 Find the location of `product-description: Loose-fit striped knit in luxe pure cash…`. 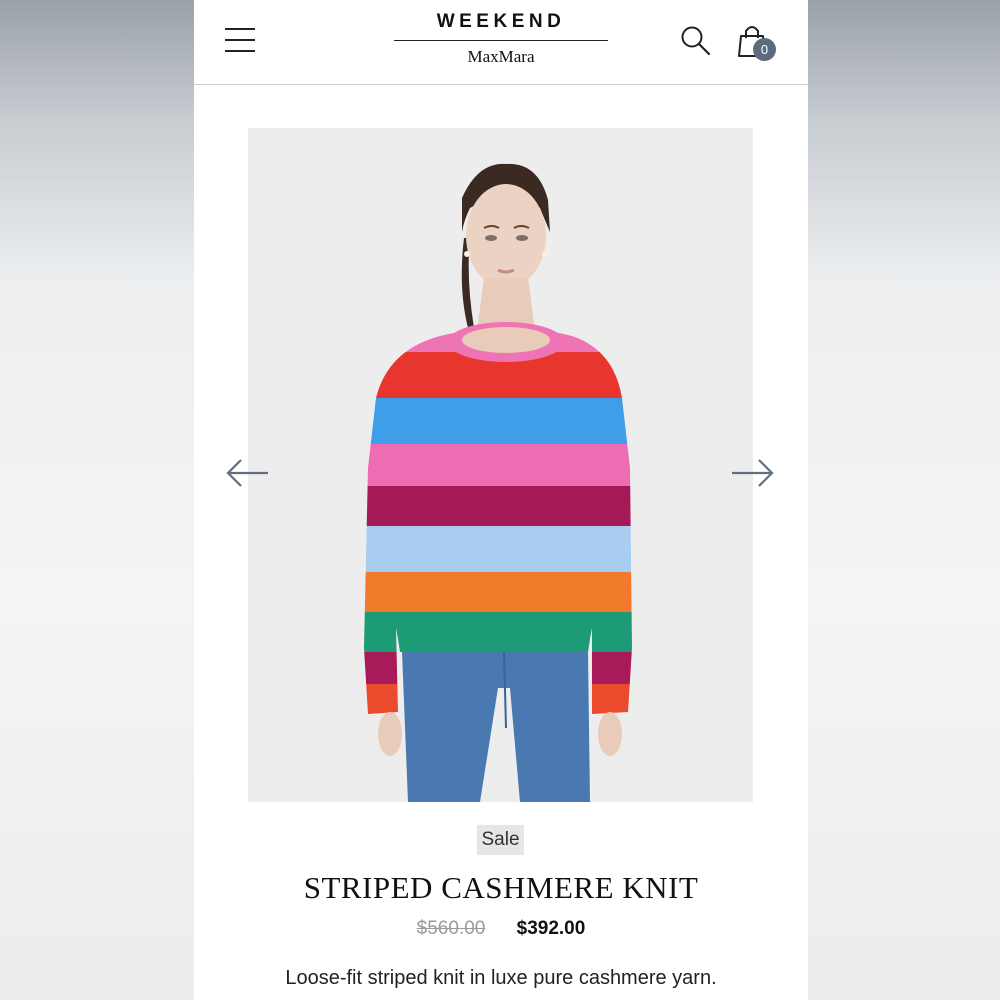

product-description: Loose-fit striped knit in luxe pure cash… is located at coordinates (501, 978).